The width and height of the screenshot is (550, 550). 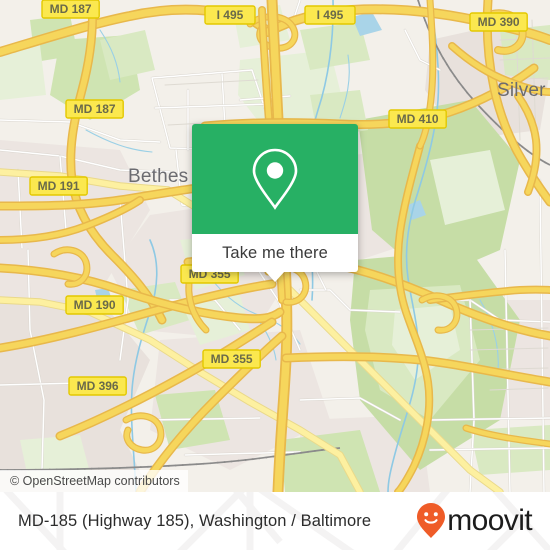 I want to click on road-shield: MD 190, so click(x=94, y=305).